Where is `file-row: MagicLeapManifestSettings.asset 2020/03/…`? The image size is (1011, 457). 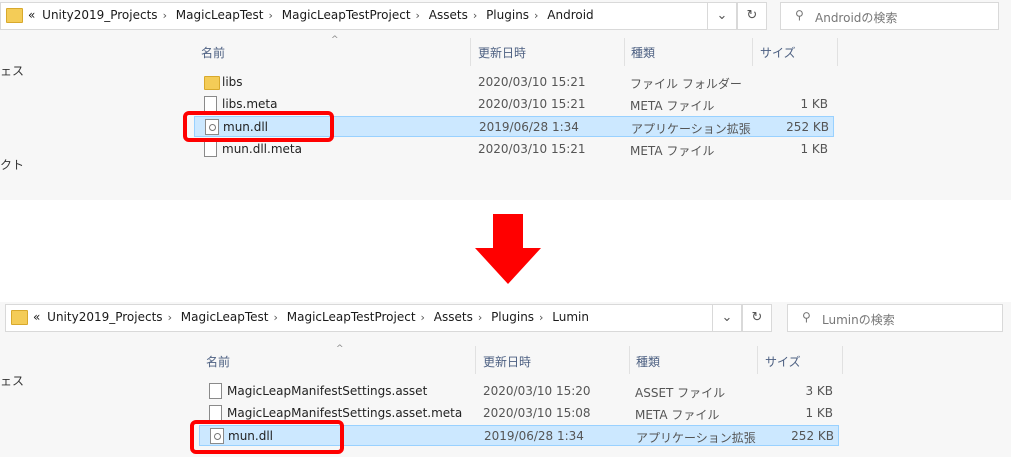
file-row: MagicLeapManifestSettings.asset 2020/03/… is located at coordinates (519, 391).